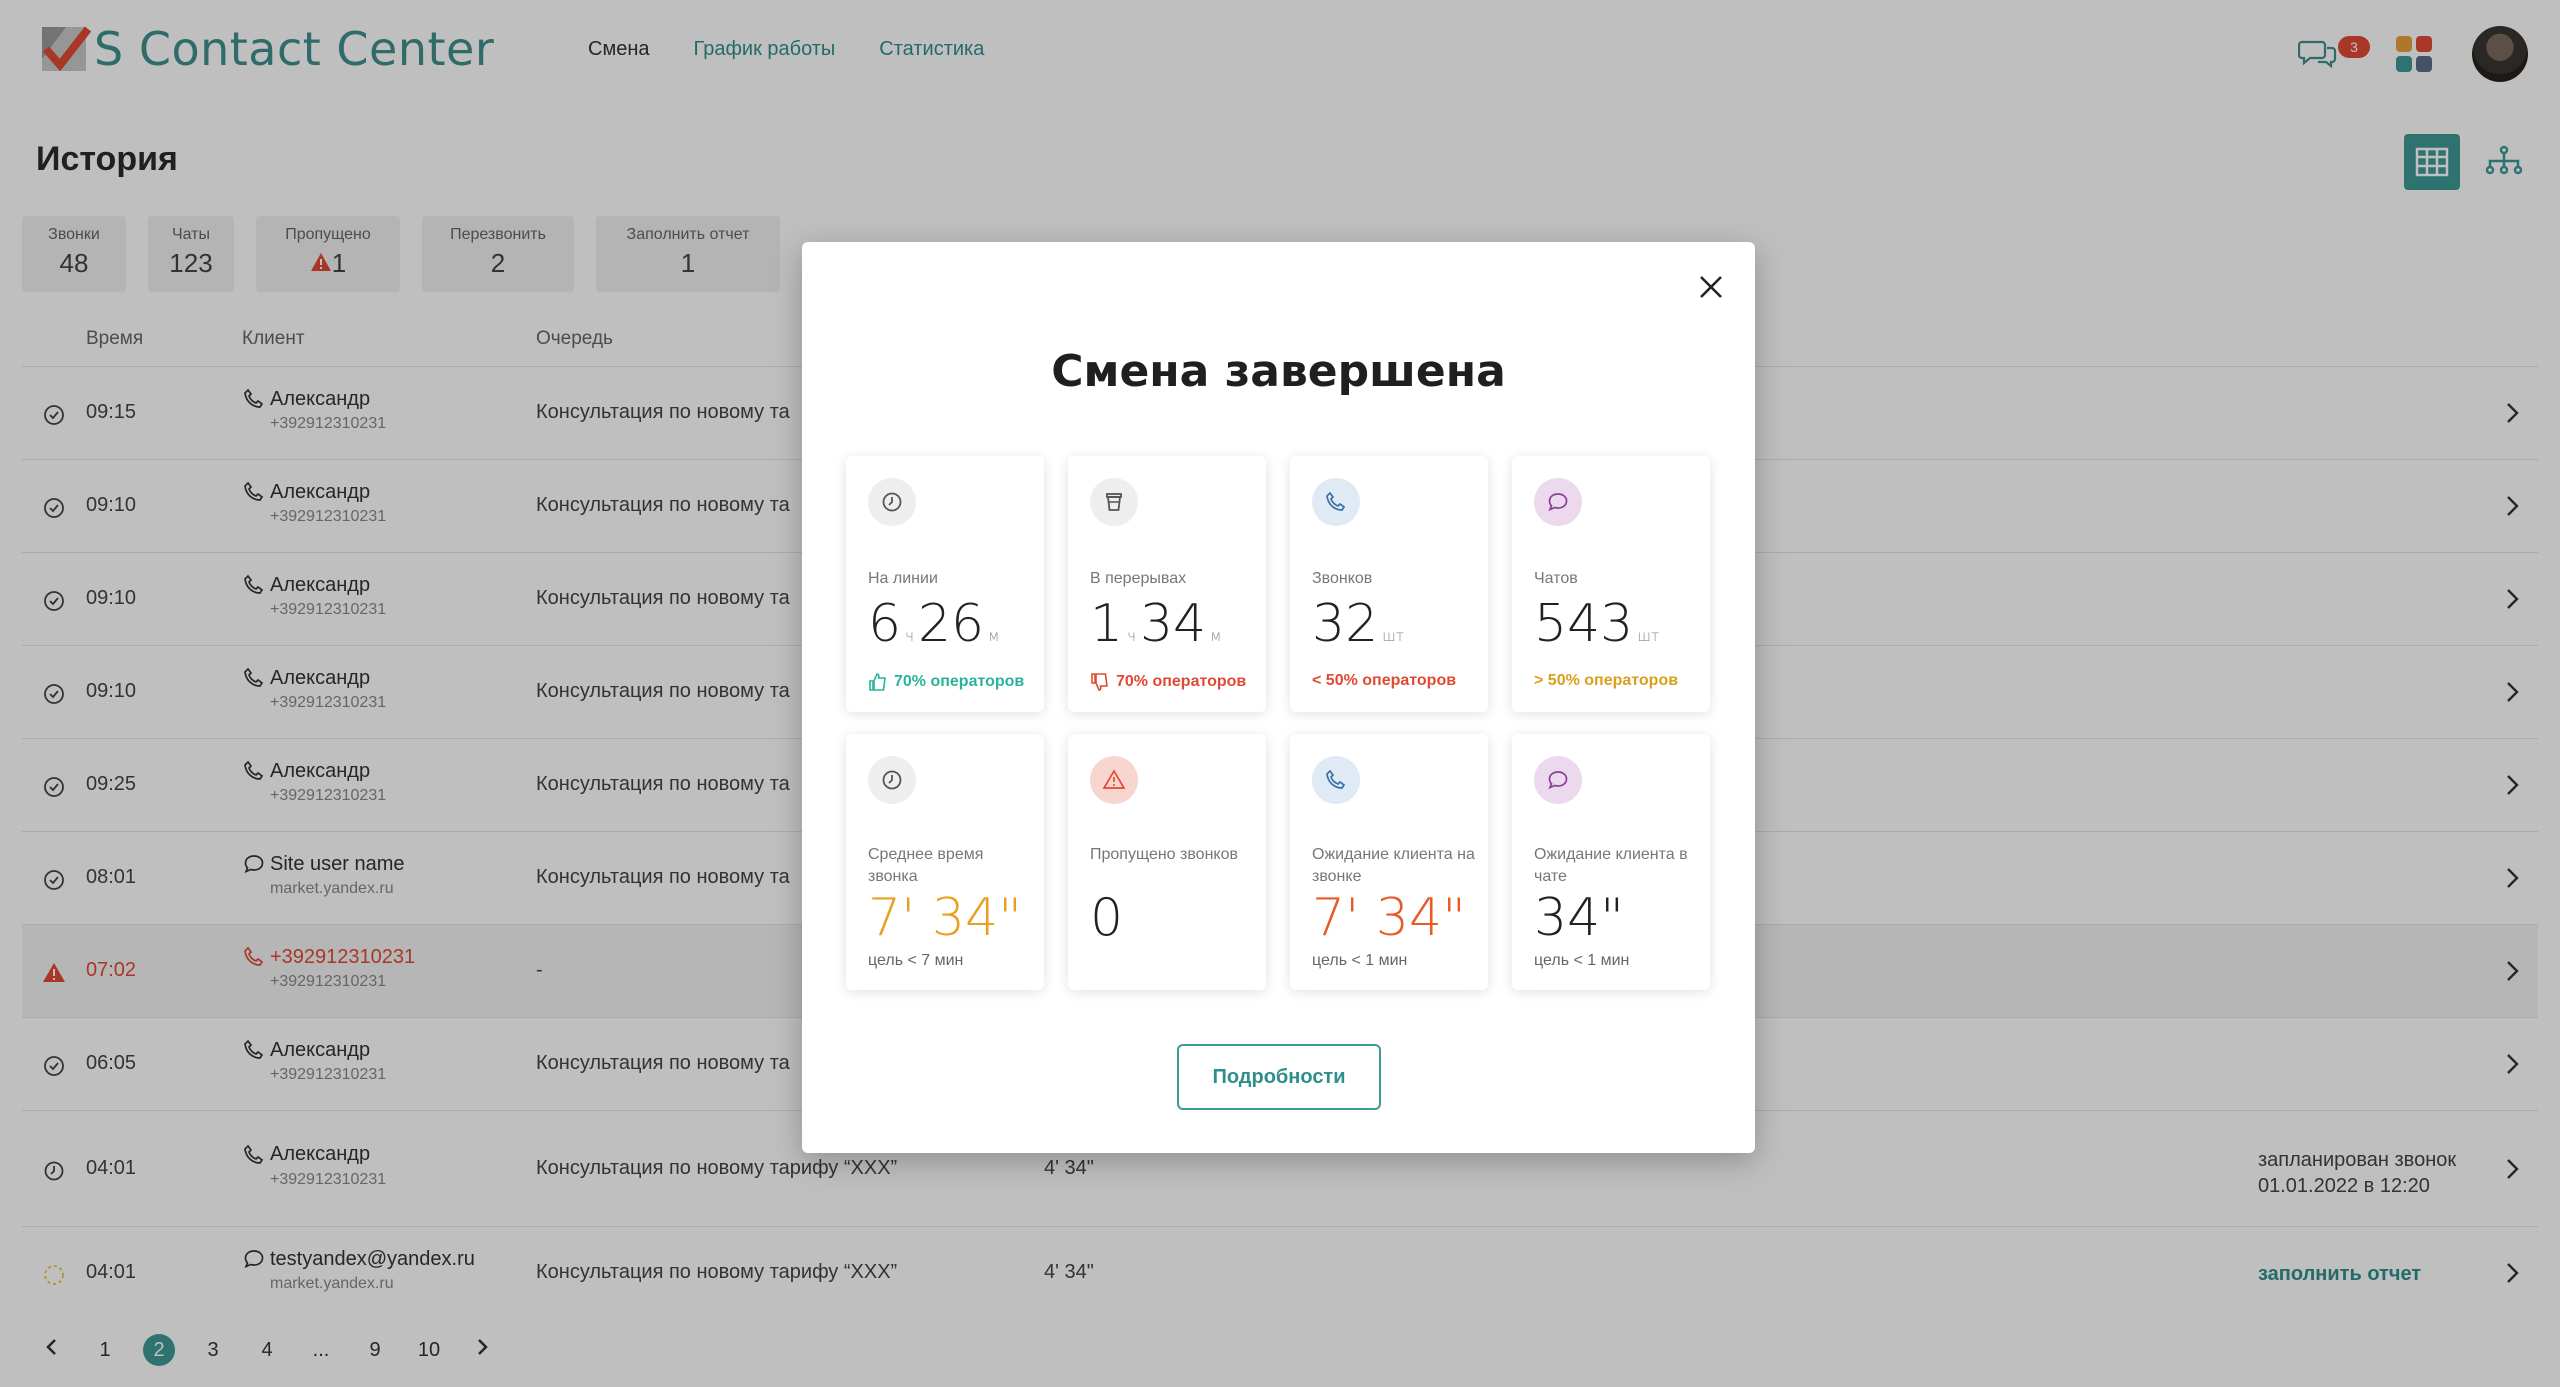 Image resolution: width=2560 pixels, height=1387 pixels. What do you see at coordinates (1389, 584) in the screenshot?
I see `stat-card: Звонков 32 шт < 50% операторов` at bounding box center [1389, 584].